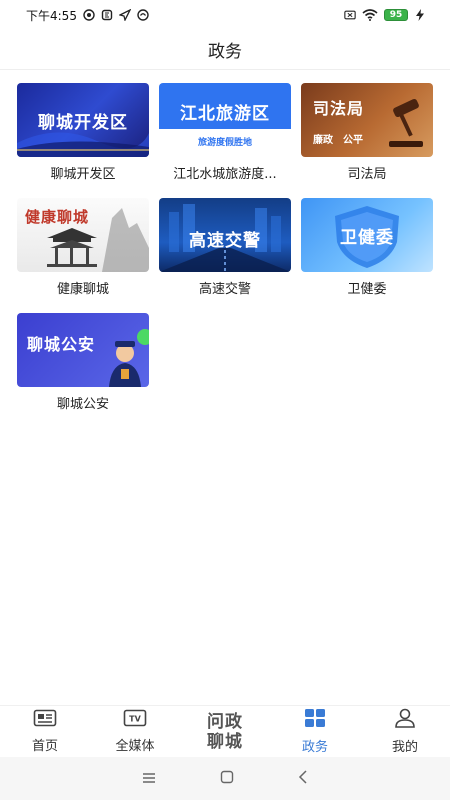  I want to click on nav-wenzheng: 问政 聊城, so click(225, 731).